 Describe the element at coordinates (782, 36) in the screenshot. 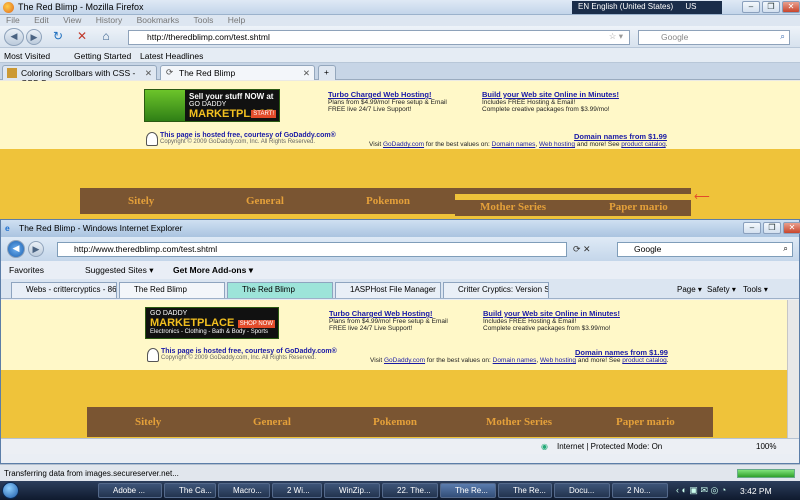

I see `search-icon: ⌕` at that location.